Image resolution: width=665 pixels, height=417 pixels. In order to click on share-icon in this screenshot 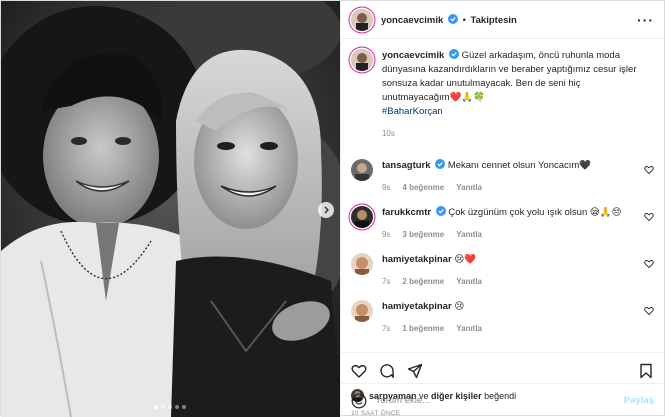, I will do `click(415, 371)`.